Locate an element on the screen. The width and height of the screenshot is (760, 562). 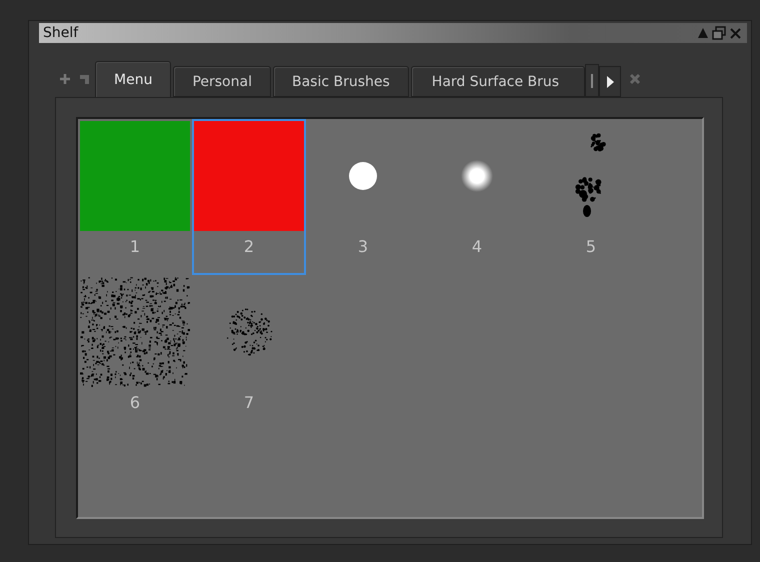
brush-item: 2 is located at coordinates (249, 197).